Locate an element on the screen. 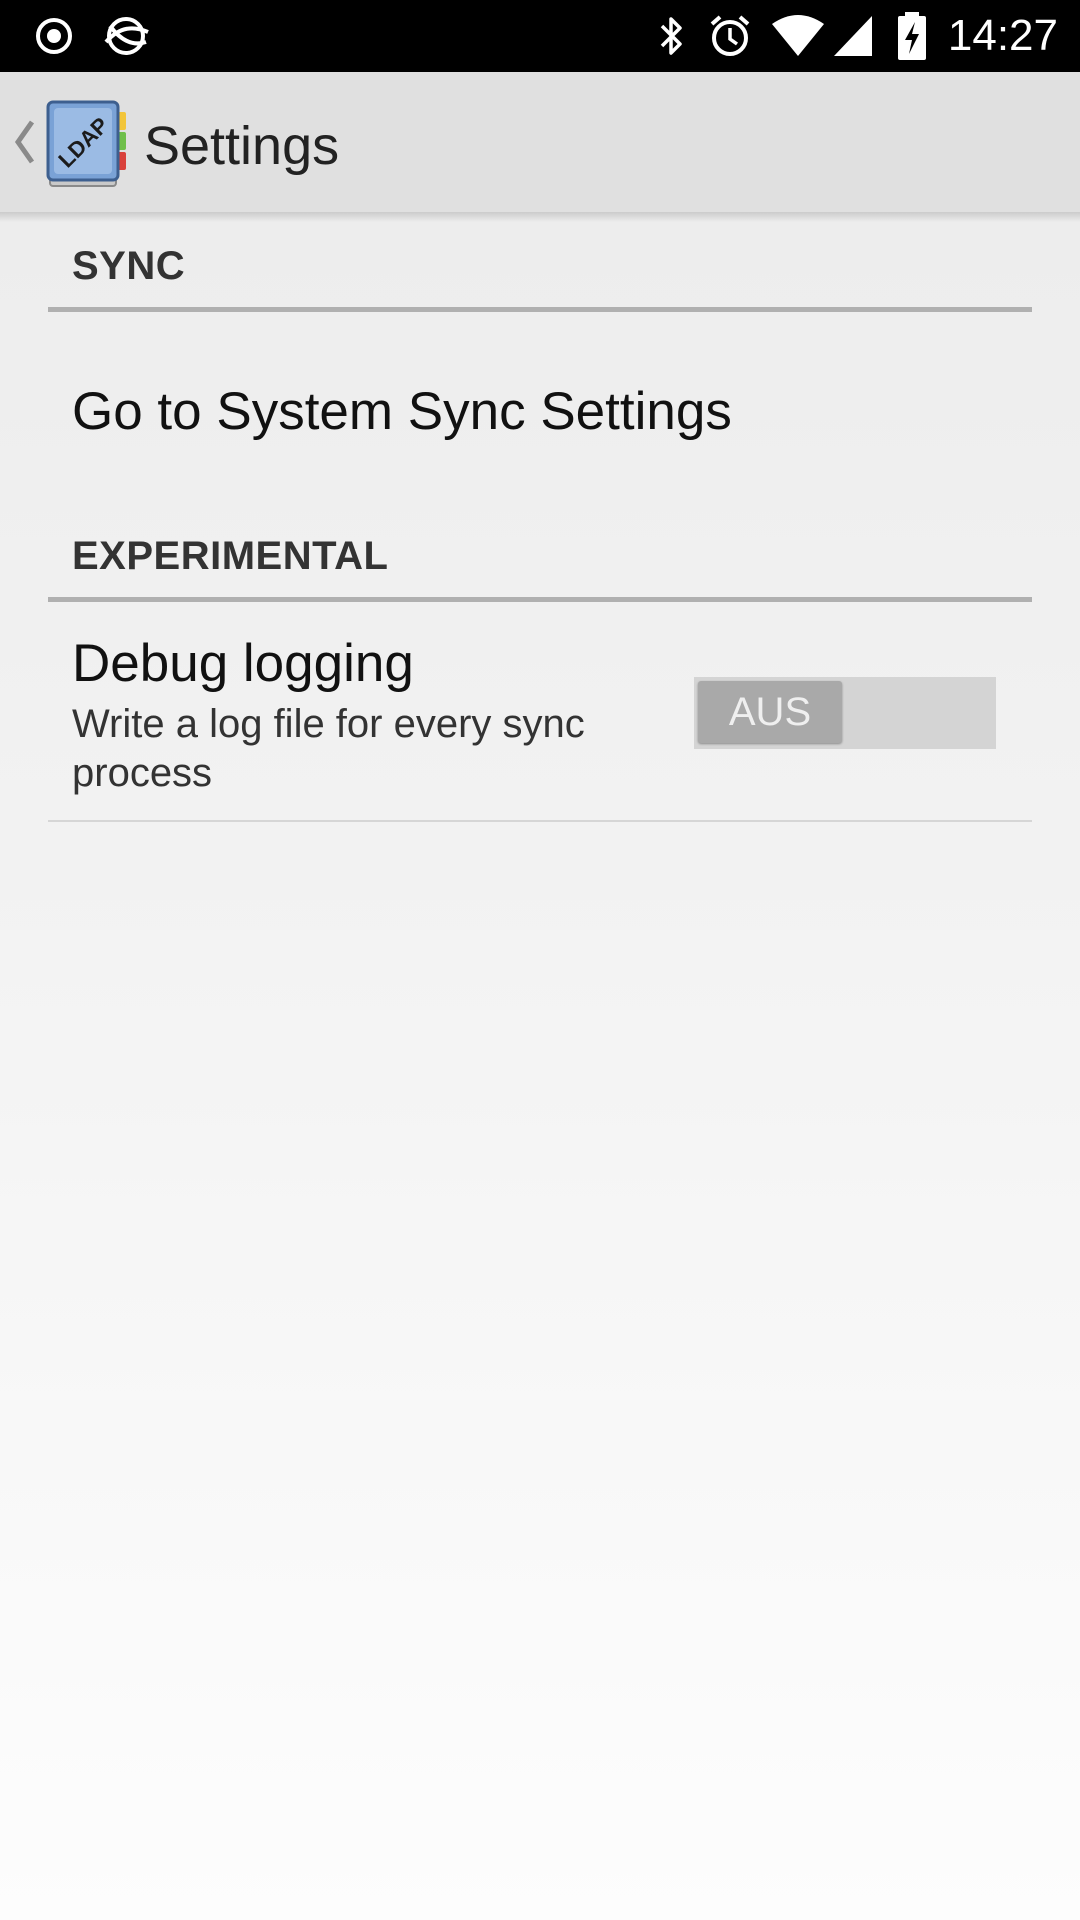 The image size is (1080, 1920). status-time: 14:27 is located at coordinates (1002, 35).